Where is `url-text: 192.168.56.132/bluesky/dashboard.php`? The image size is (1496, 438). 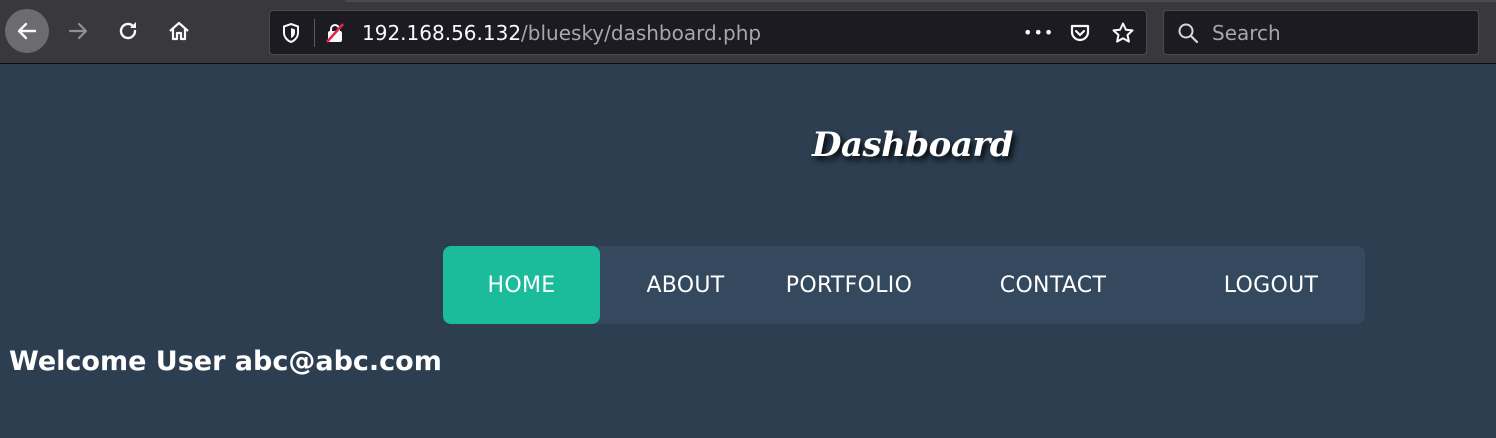 url-text: 192.168.56.132/bluesky/dashboard.php is located at coordinates (561, 33).